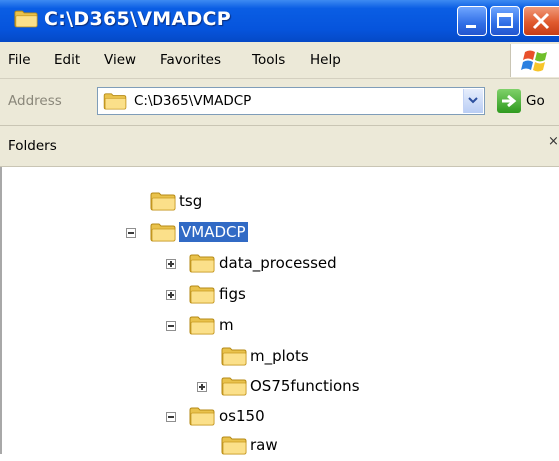 This screenshot has height=461, width=559. What do you see at coordinates (325, 60) in the screenshot?
I see `menu-help: Help` at bounding box center [325, 60].